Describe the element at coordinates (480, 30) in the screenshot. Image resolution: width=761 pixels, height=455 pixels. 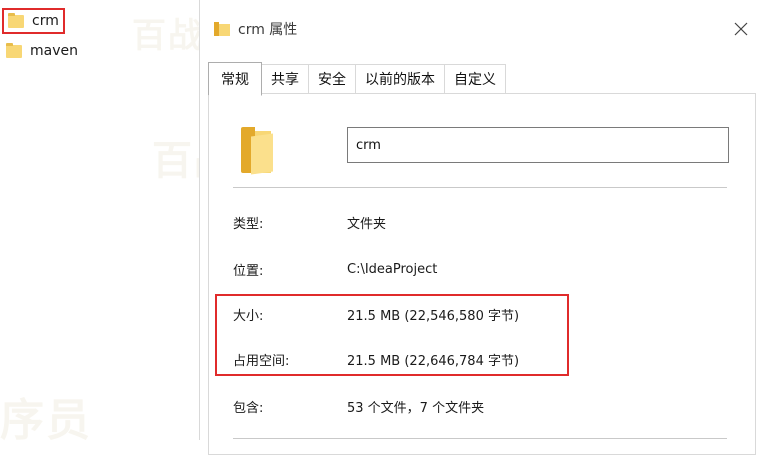
I see `dialog-titlebar: crm 属性` at that location.